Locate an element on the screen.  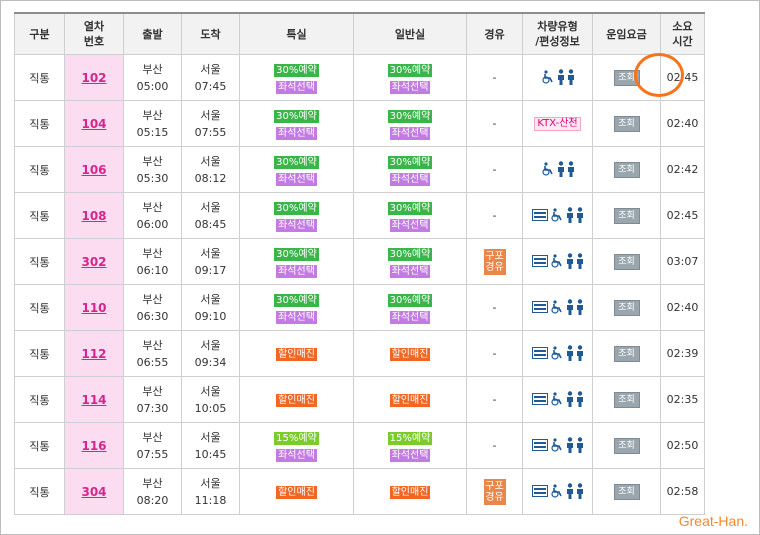
train-number-link: 302 is located at coordinates (93, 262).